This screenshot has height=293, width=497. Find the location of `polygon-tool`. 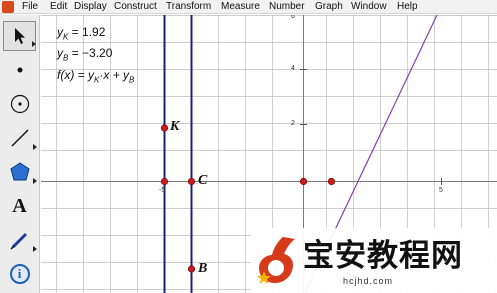

polygon-tool is located at coordinates (20, 172).